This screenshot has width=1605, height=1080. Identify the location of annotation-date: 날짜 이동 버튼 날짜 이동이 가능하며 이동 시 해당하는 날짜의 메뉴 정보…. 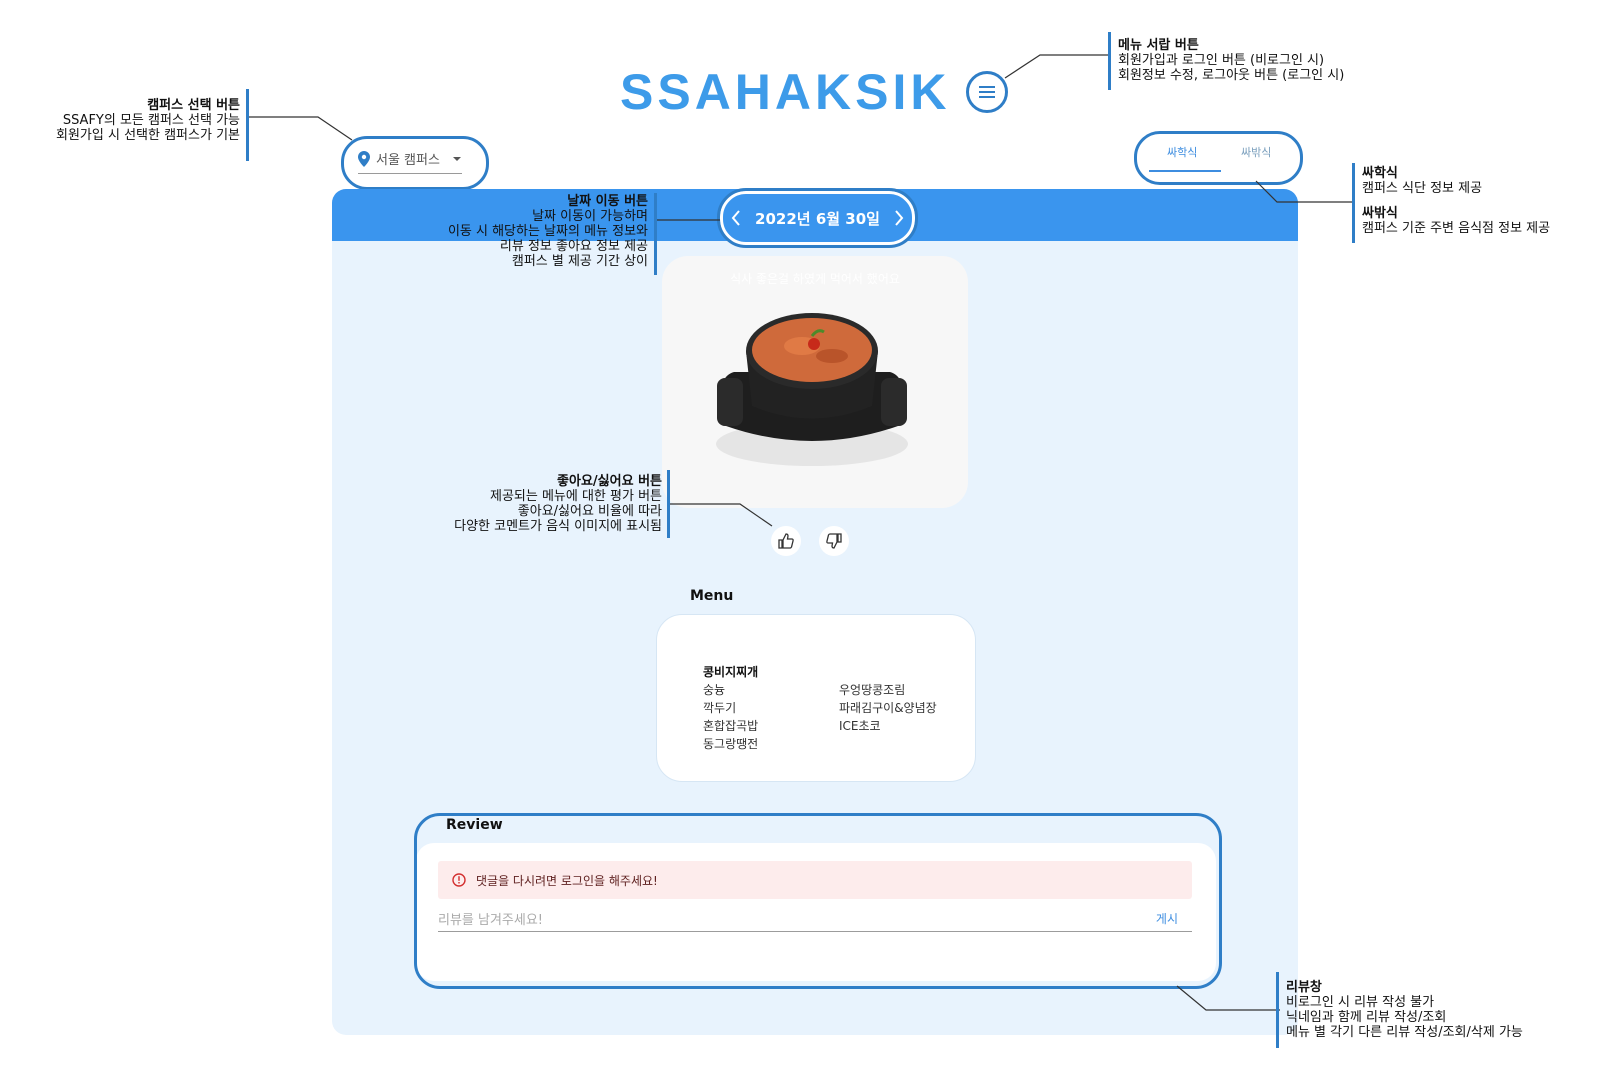
(547, 231).